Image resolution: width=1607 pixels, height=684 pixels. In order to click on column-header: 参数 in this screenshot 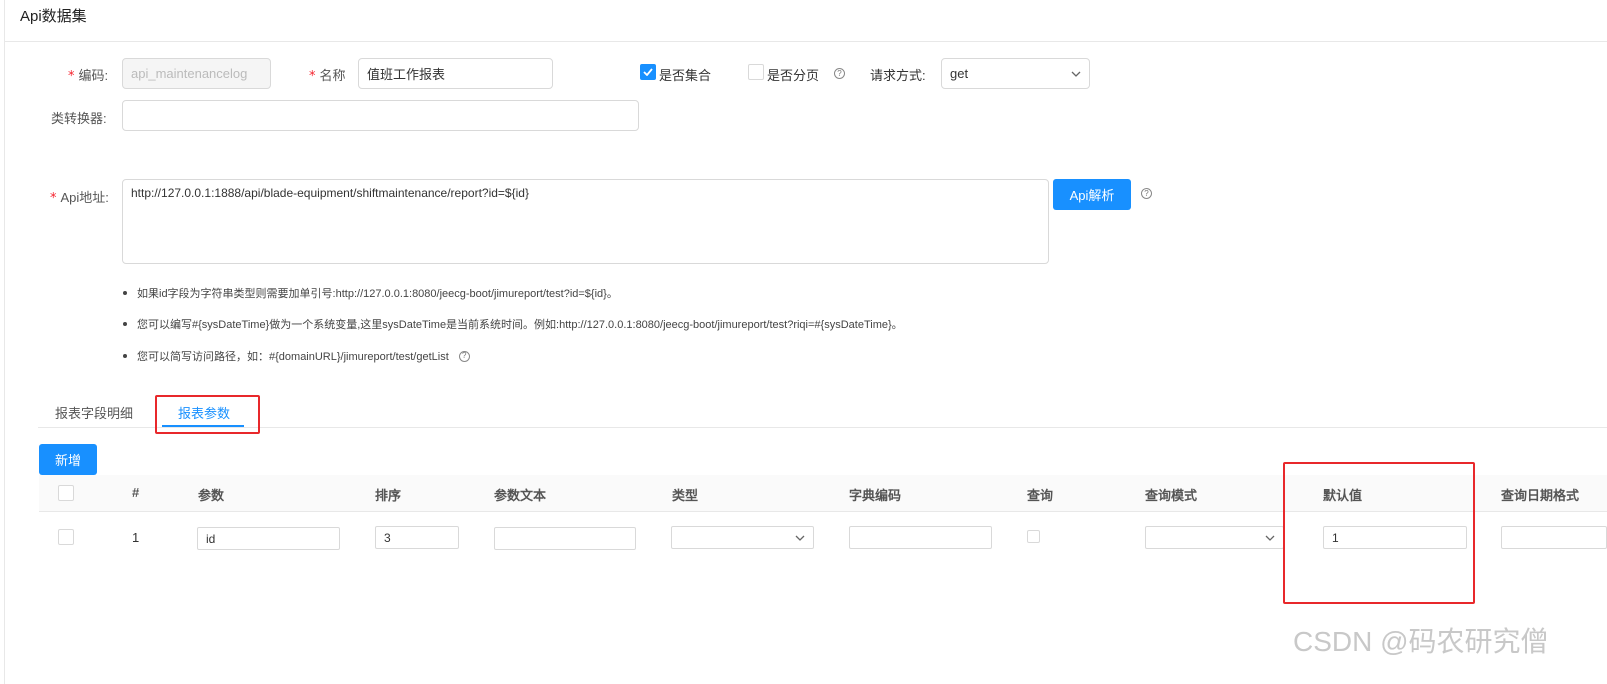, I will do `click(211, 495)`.